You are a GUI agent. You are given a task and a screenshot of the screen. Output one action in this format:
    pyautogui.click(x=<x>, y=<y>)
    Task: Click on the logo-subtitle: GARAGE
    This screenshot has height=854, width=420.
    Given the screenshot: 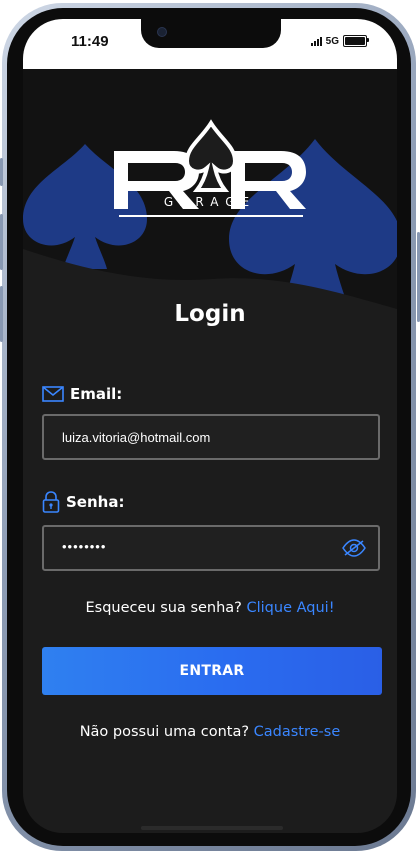 What is the action you would take?
    pyautogui.click(x=210, y=202)
    